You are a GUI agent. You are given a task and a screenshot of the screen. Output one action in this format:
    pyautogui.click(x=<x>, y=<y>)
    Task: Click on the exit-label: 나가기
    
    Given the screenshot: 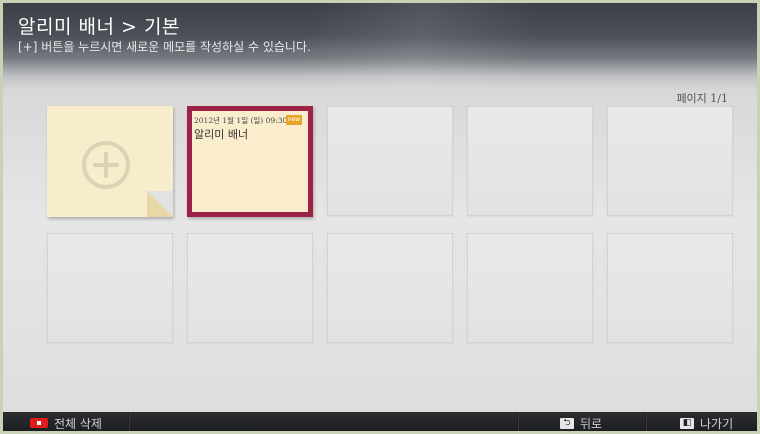 What is the action you would take?
    pyautogui.click(x=717, y=423)
    